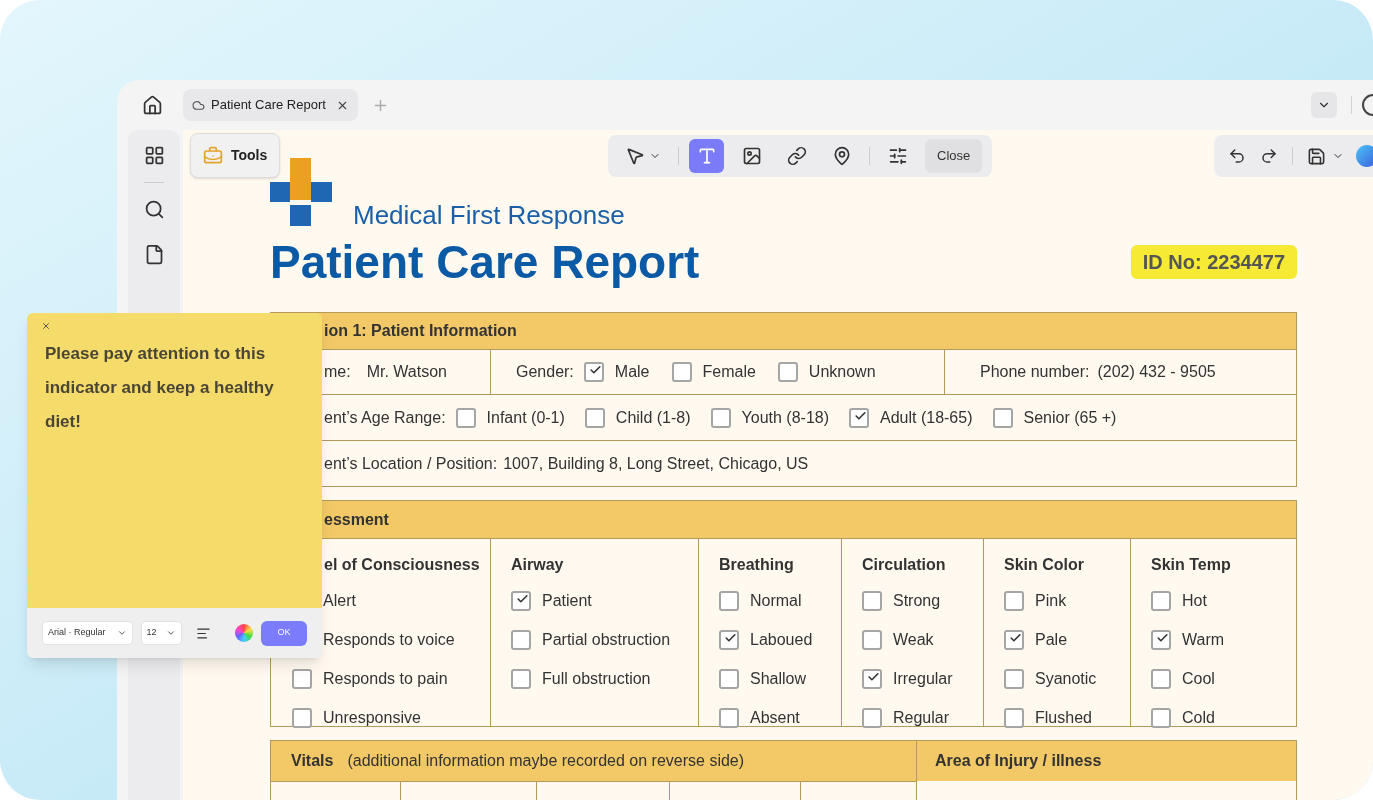 The image size is (1373, 800). What do you see at coordinates (913, 640) in the screenshot?
I see `option-label: Weak` at bounding box center [913, 640].